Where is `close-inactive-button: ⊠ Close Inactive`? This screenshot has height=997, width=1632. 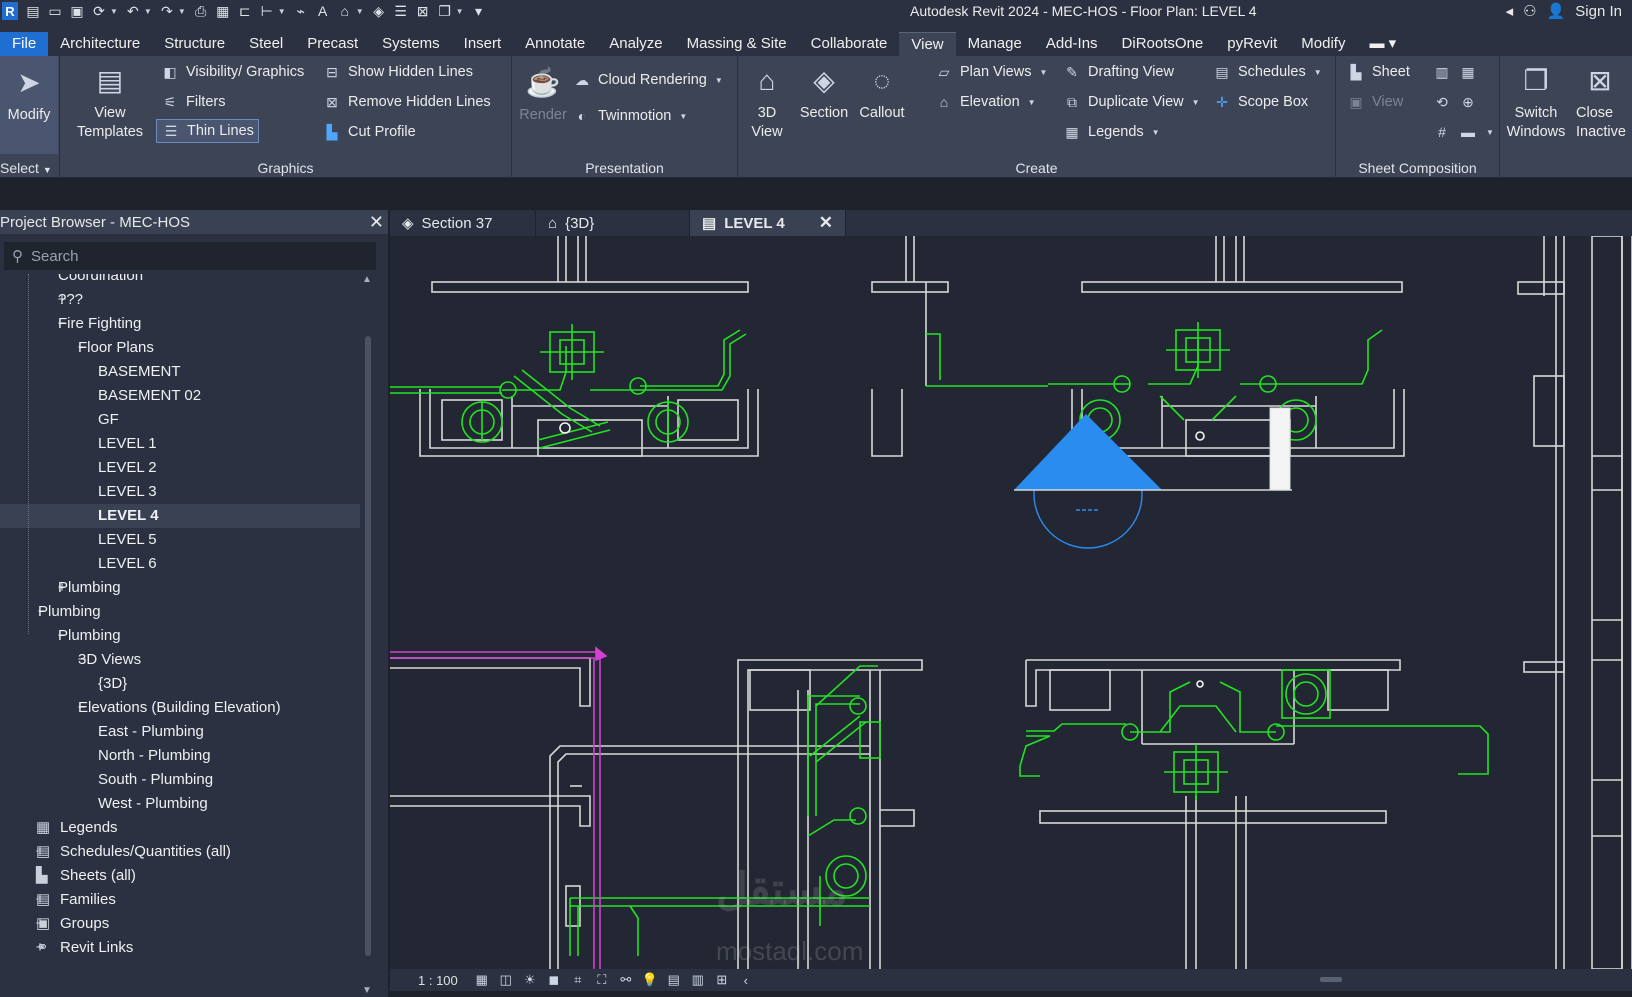
close-inactive-button: ⊠ Close Inactive is located at coordinates (1604, 101).